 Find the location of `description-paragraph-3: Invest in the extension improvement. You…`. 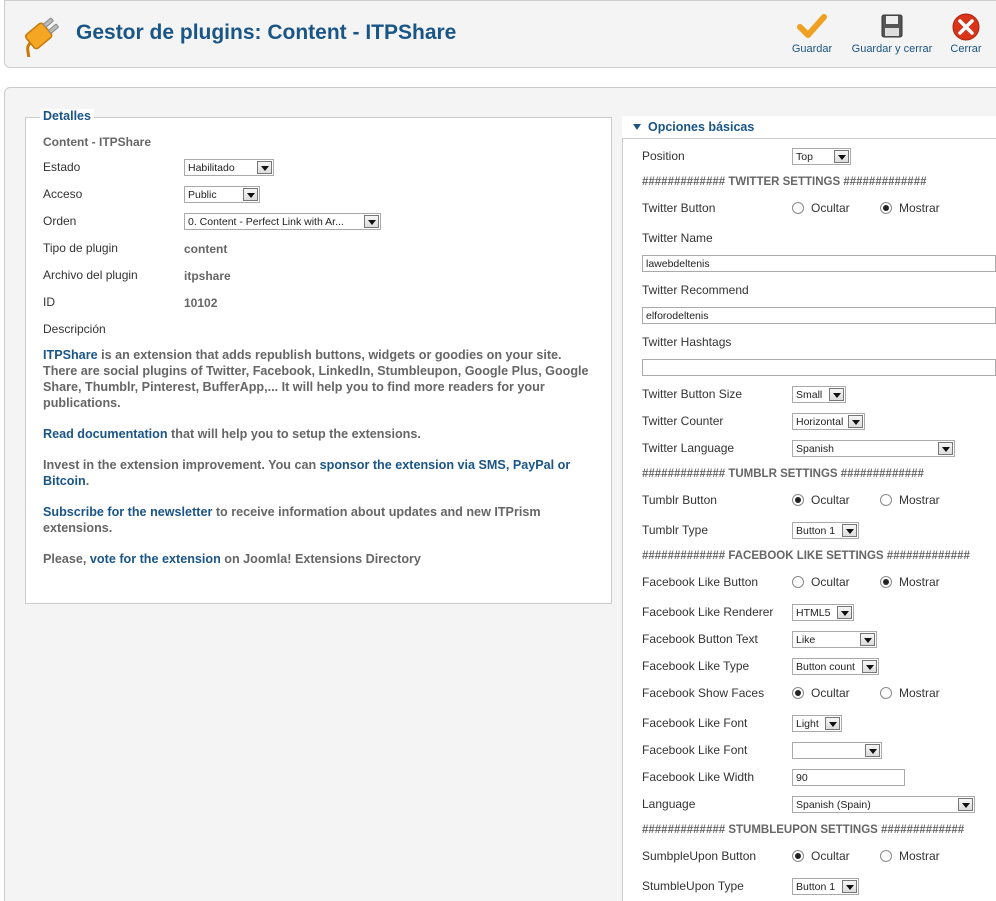

description-paragraph-3: Invest in the extension improvement. You… is located at coordinates (318, 473).